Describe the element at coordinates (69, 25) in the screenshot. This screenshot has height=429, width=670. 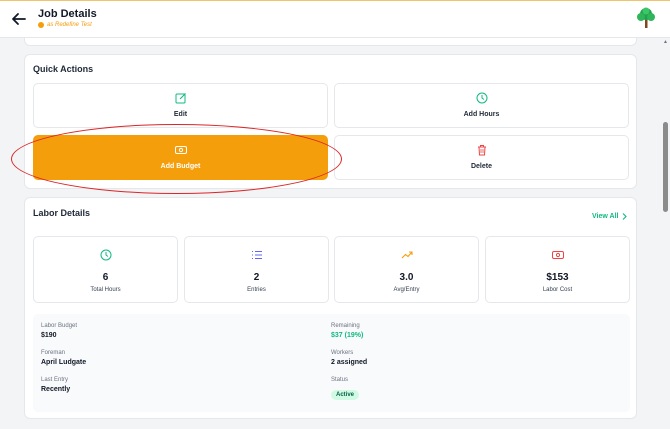
I see `subtitle-text: as Redefine Test` at that location.